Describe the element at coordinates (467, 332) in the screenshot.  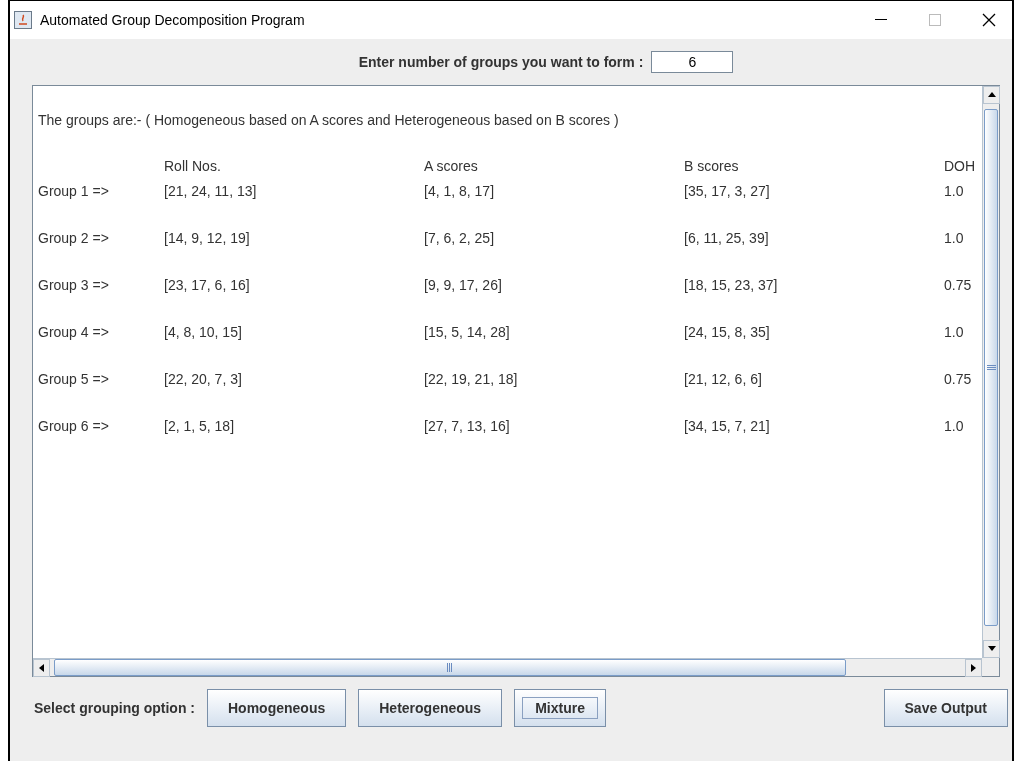
I see `group-value: [15, 5, 14, 28]` at that location.